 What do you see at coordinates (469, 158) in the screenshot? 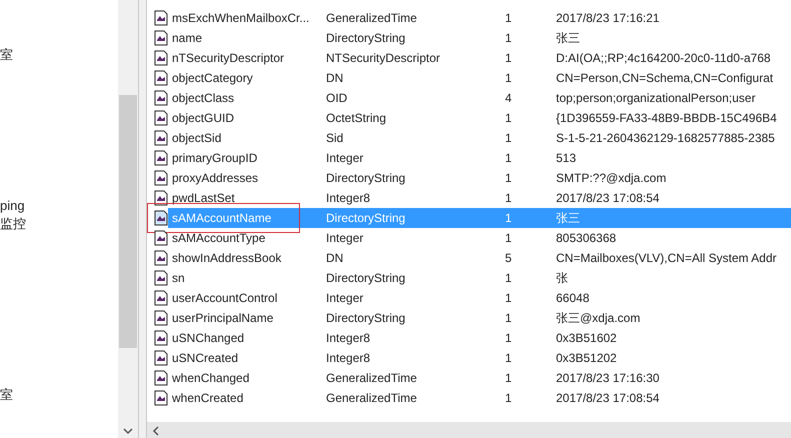
I see `attribute-row: primaryGroupID Integer 1 513` at bounding box center [469, 158].